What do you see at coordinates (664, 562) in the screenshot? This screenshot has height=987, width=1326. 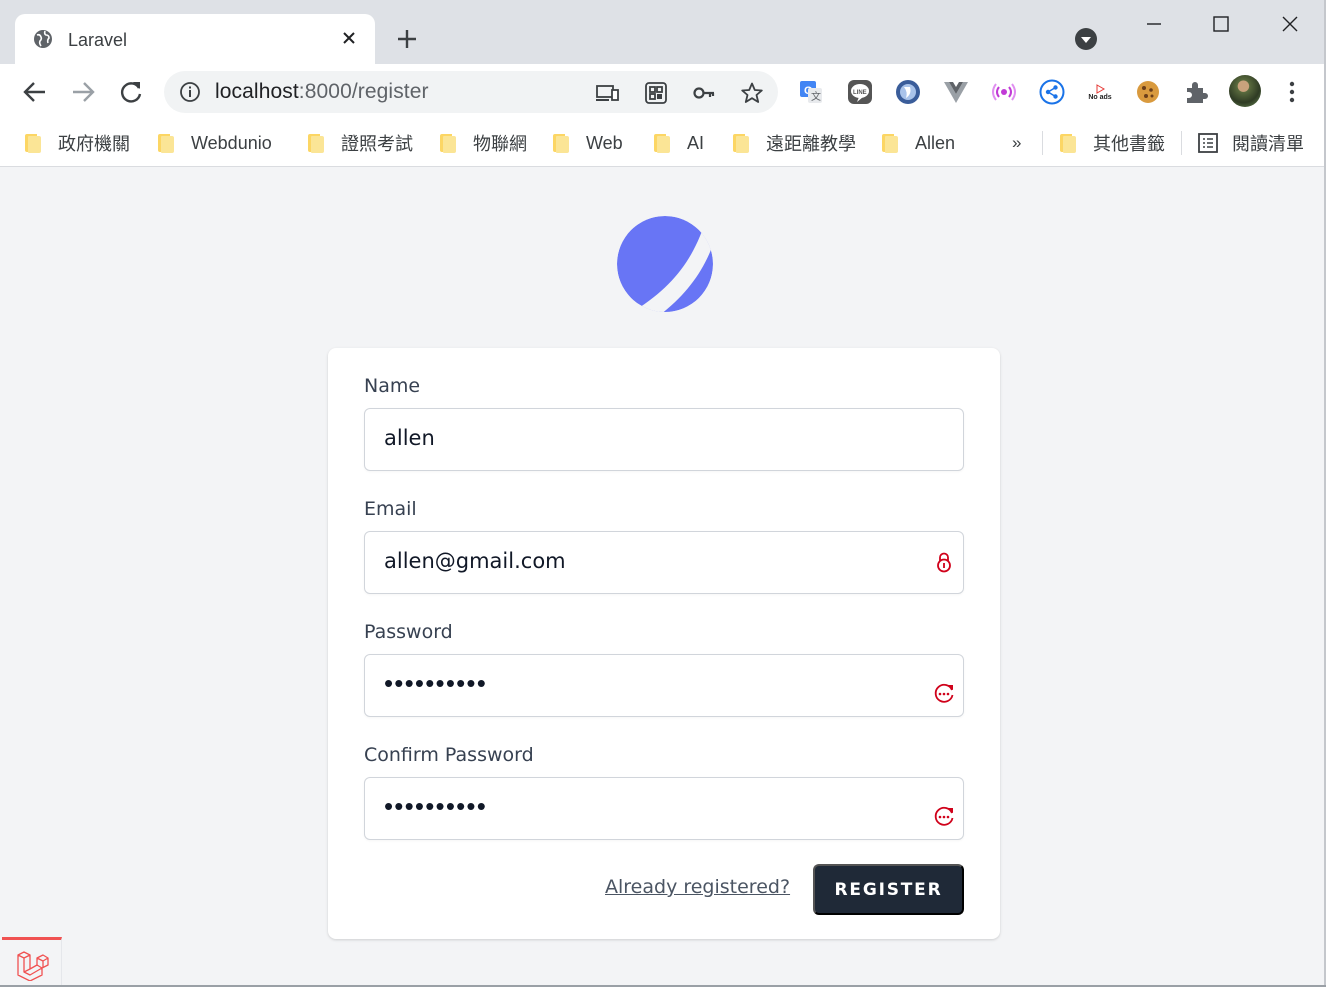 I see `email-input: allen@gmail.com` at bounding box center [664, 562].